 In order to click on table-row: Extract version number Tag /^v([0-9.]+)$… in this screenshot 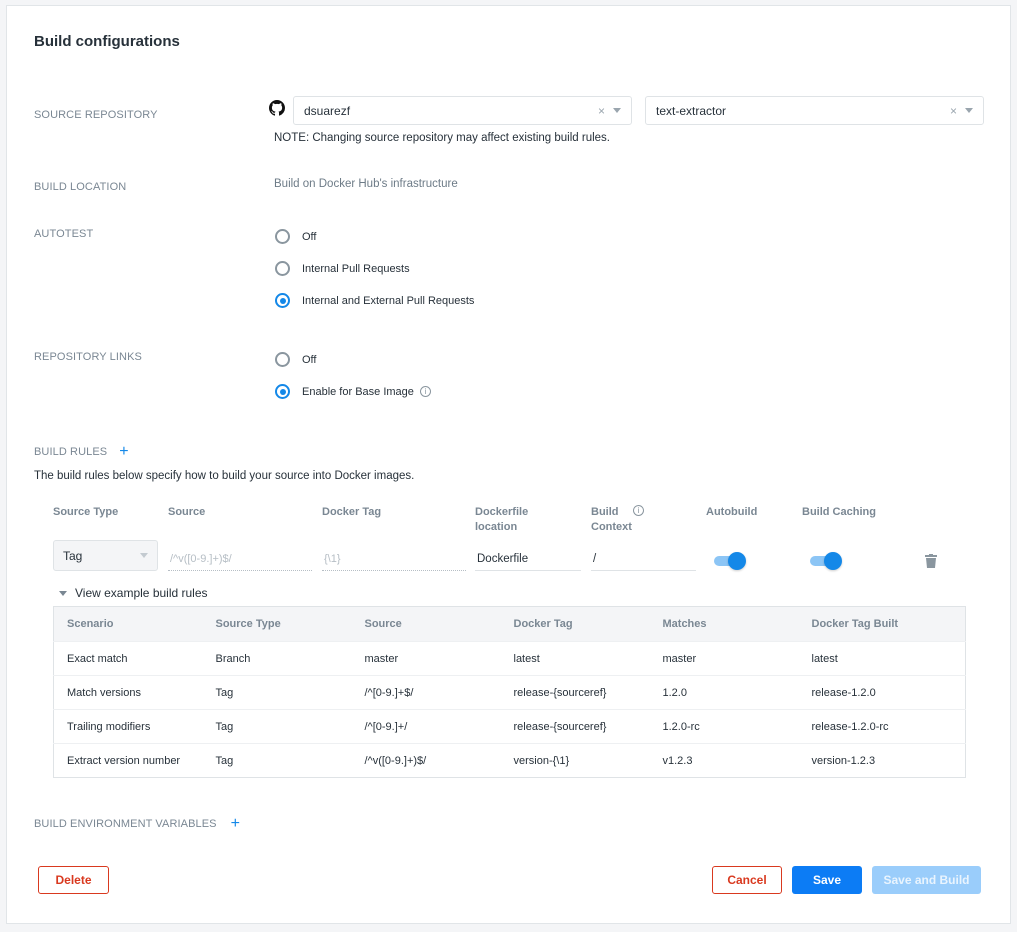, I will do `click(509, 760)`.